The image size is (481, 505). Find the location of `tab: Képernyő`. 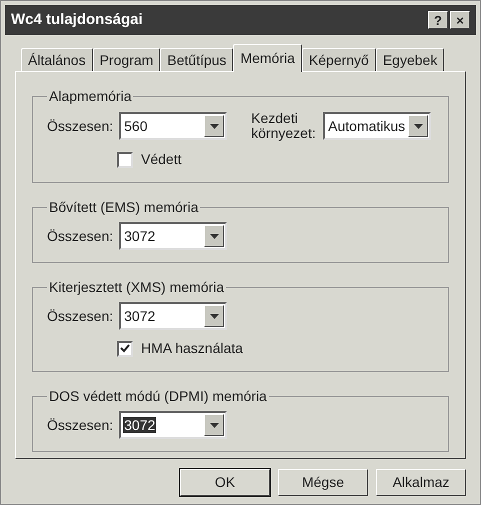

tab: Képernyő is located at coordinates (339, 59).